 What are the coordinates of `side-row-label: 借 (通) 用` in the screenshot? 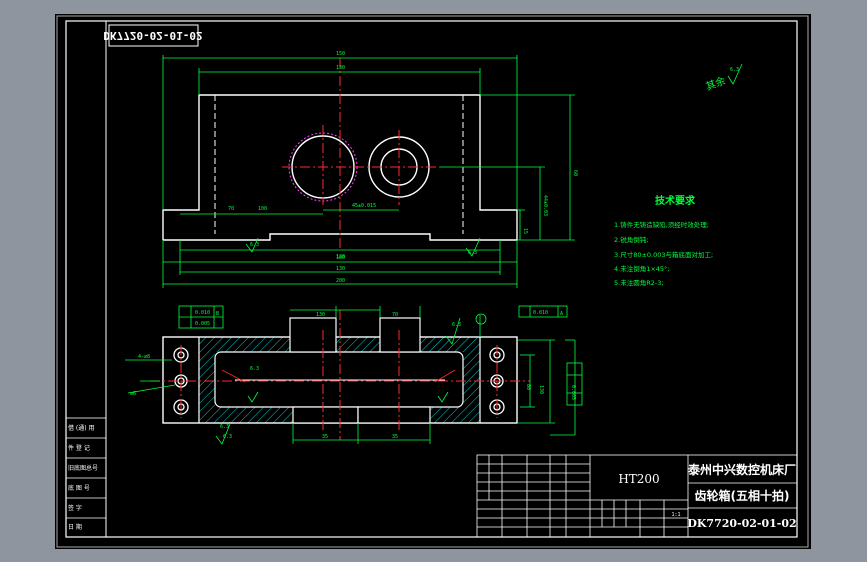 It's located at (81, 428).